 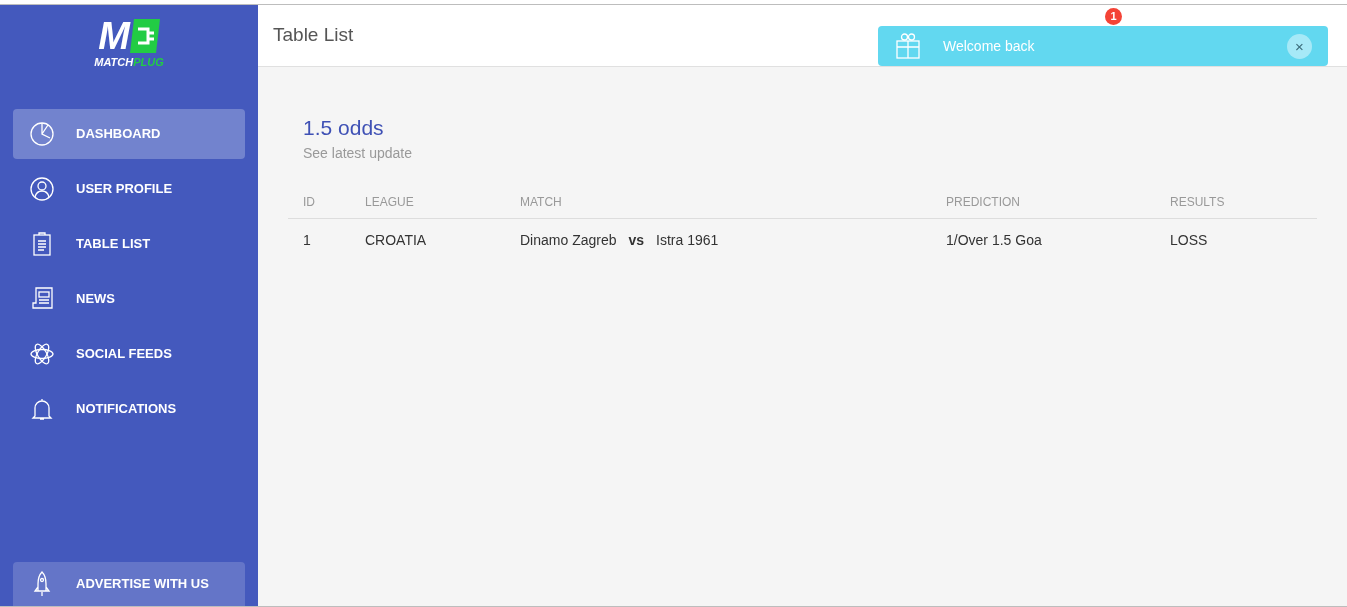 What do you see at coordinates (733, 202) in the screenshot?
I see `column-header: MATCH` at bounding box center [733, 202].